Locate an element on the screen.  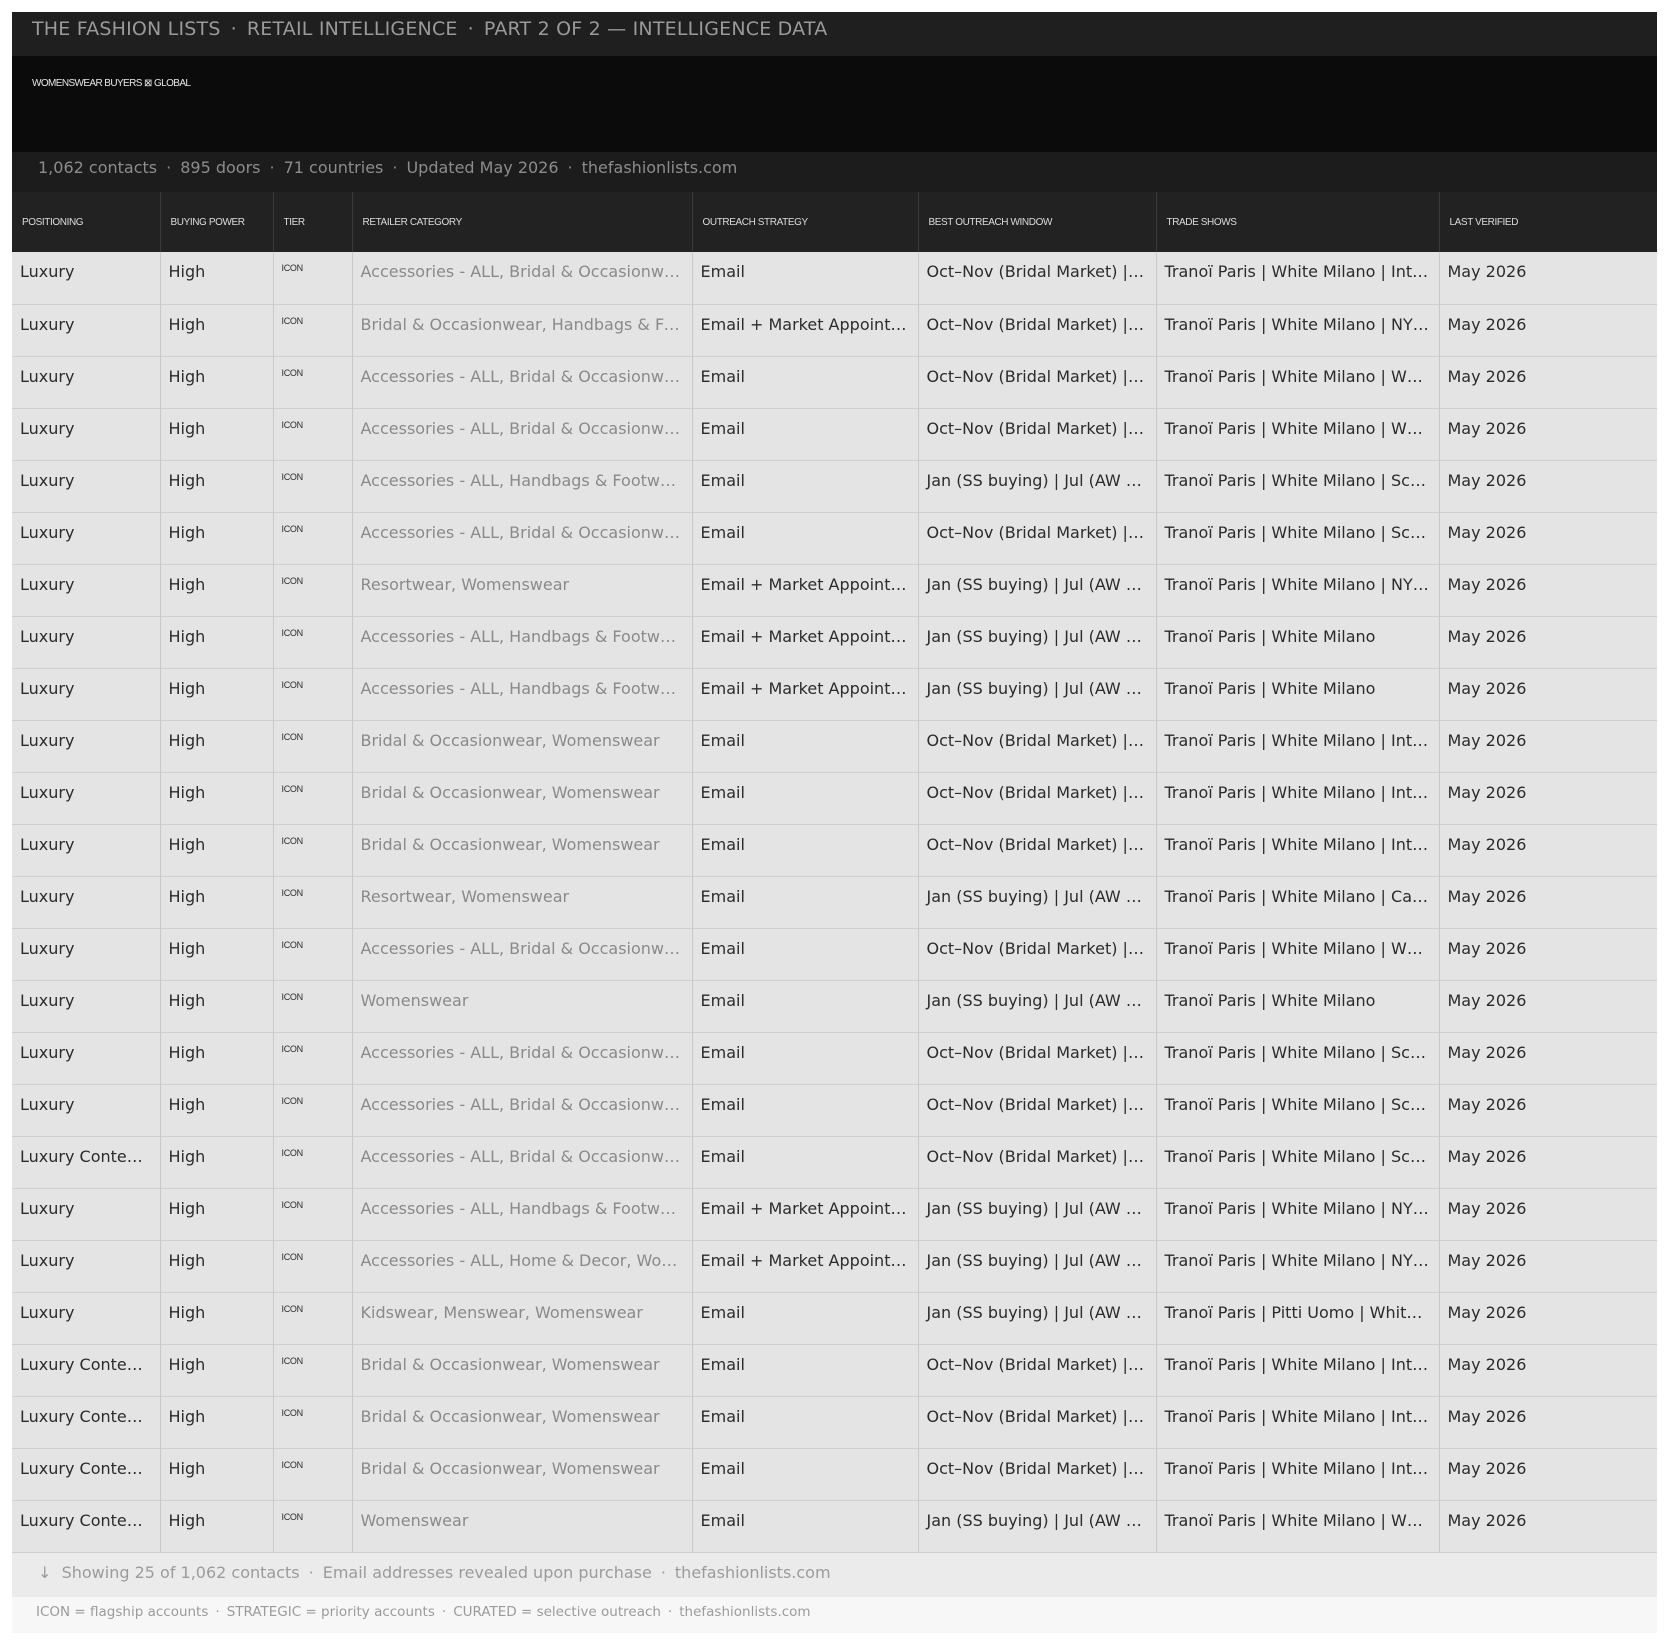
column-header-outreach-strategy: Outreach Strategy is located at coordinates (805, 222).